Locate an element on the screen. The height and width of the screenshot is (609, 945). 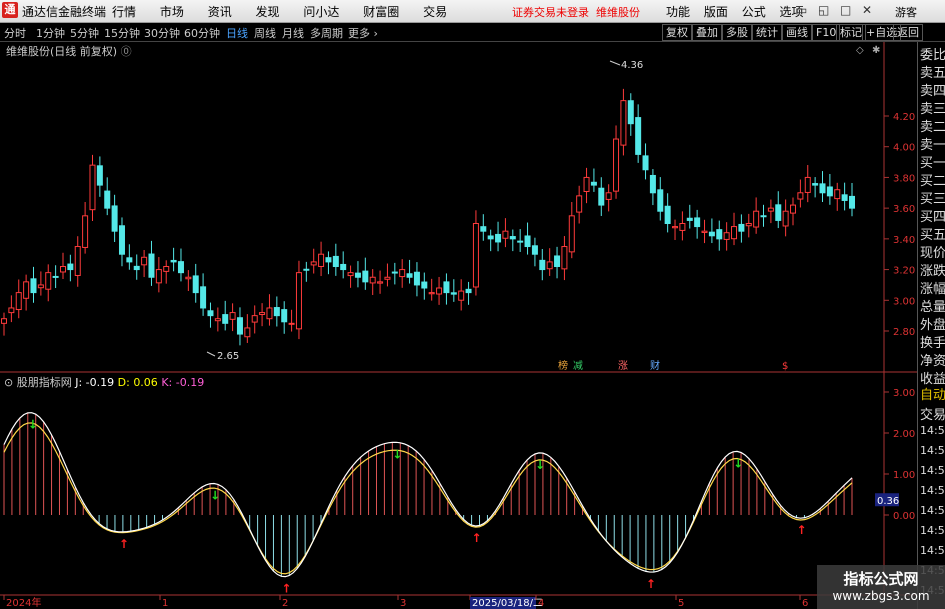
indicator-title: ⊙ 股朋指标网 J: -0.19 D: 0.06 K: -0.19 is located at coordinates (104, 382).